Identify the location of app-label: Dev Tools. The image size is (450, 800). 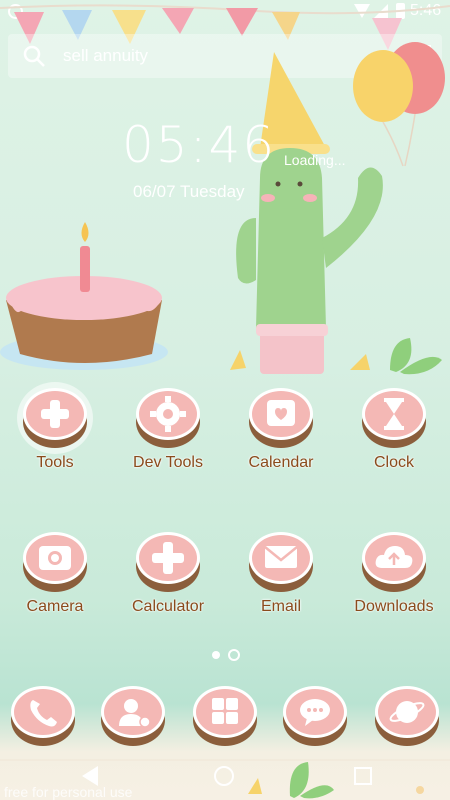
(168, 462).